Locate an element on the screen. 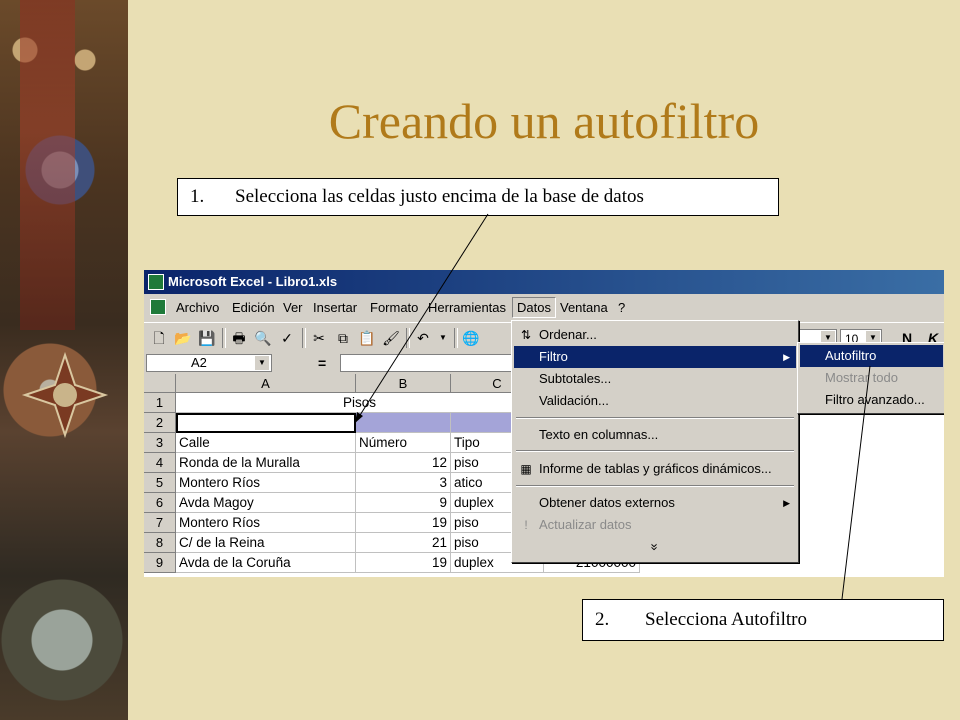  arrowhead-icon is located at coordinates (359, 417).